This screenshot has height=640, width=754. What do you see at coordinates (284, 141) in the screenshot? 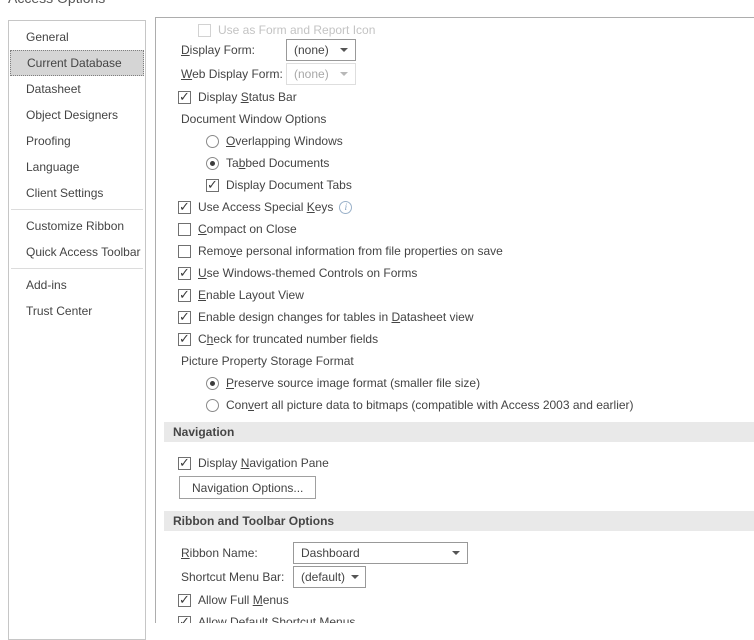
I see `overlapping-windows-label: Overlapping Windows` at bounding box center [284, 141].